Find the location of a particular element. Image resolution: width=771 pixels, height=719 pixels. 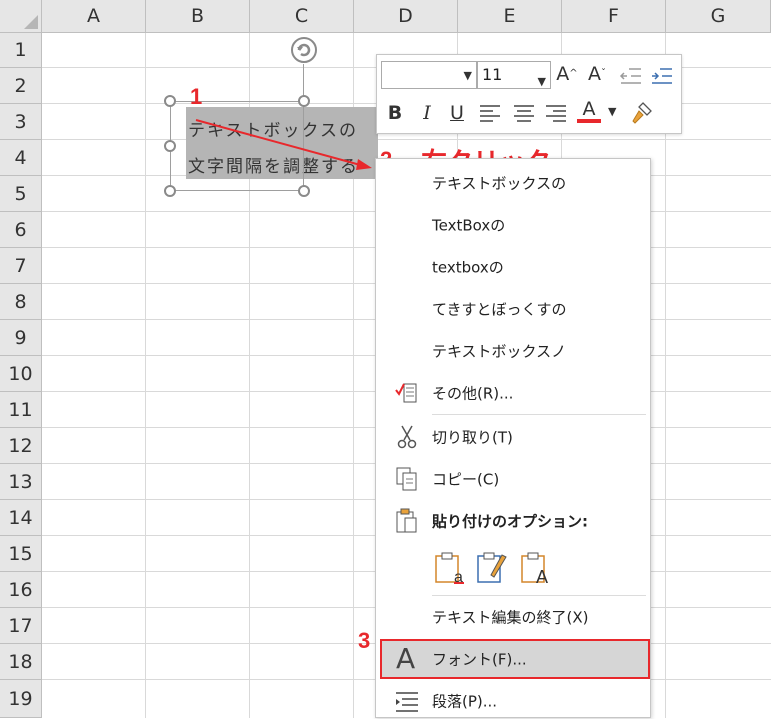

paste-option-merge-formatting is located at coordinates (493, 568).